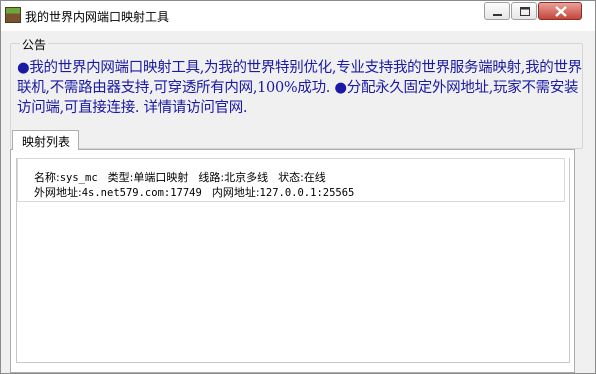 This screenshot has height=374, width=596. Describe the element at coordinates (47, 177) in the screenshot. I see `name-label: 名称:` at that location.